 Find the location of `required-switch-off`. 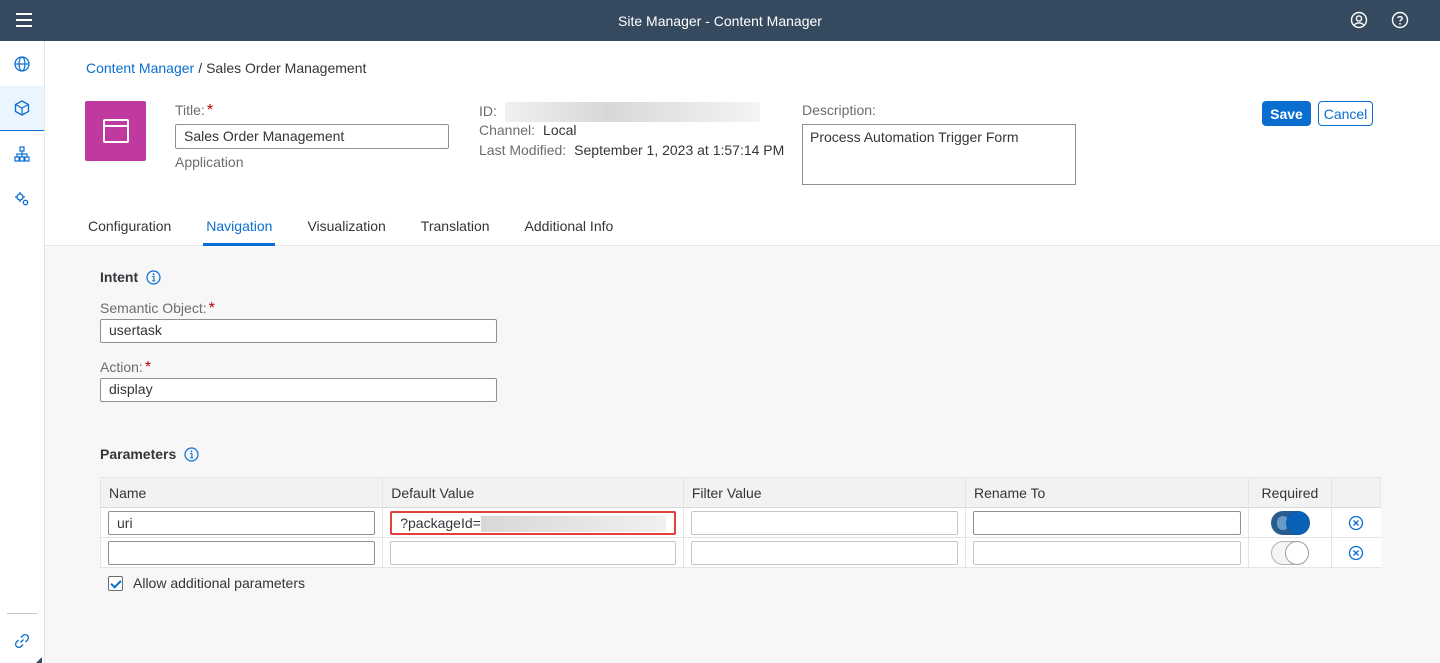

required-switch-off is located at coordinates (1289, 552).